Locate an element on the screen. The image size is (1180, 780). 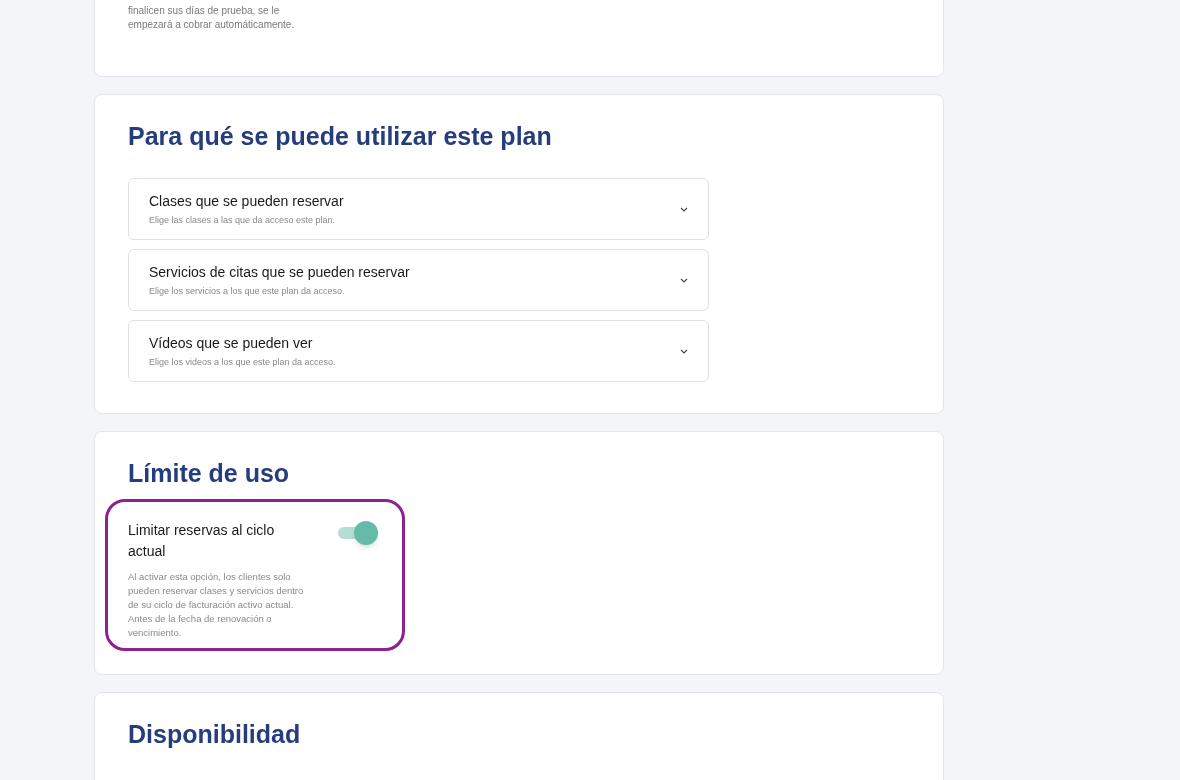
trial-note: finalicen sus días de prueba, se le empezará a cobrar automáticamente. is located at coordinates (212, 18).